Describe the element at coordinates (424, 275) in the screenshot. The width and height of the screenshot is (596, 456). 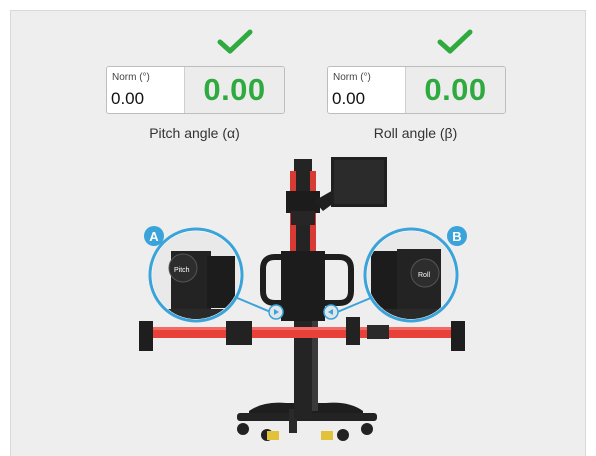
I see `roll-lens-label: Roll` at that location.